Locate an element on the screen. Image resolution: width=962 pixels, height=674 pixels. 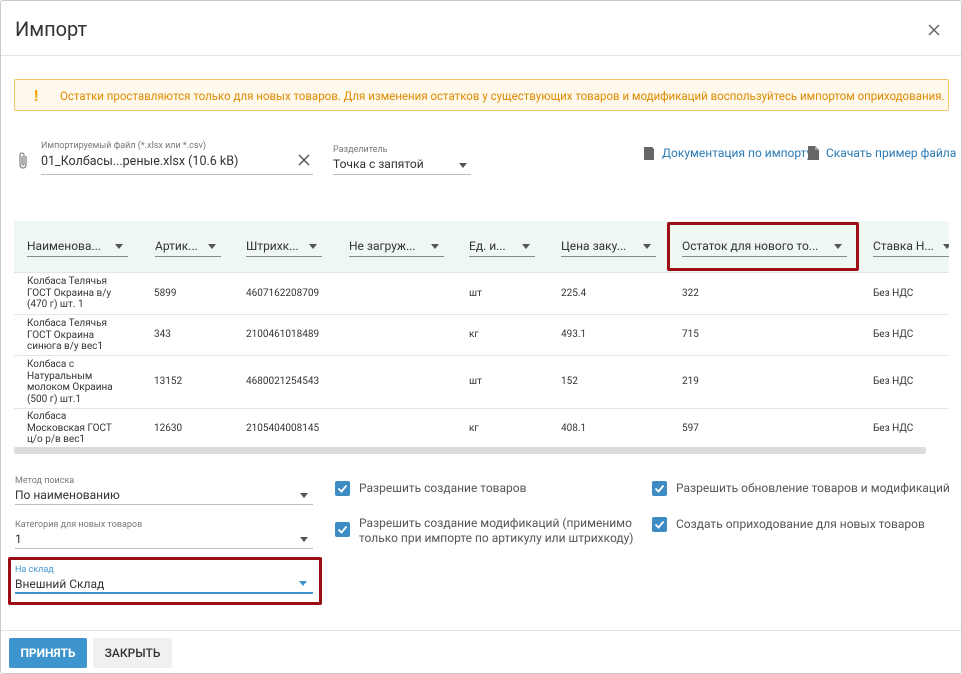
file-download-icon is located at coordinates (813, 153).